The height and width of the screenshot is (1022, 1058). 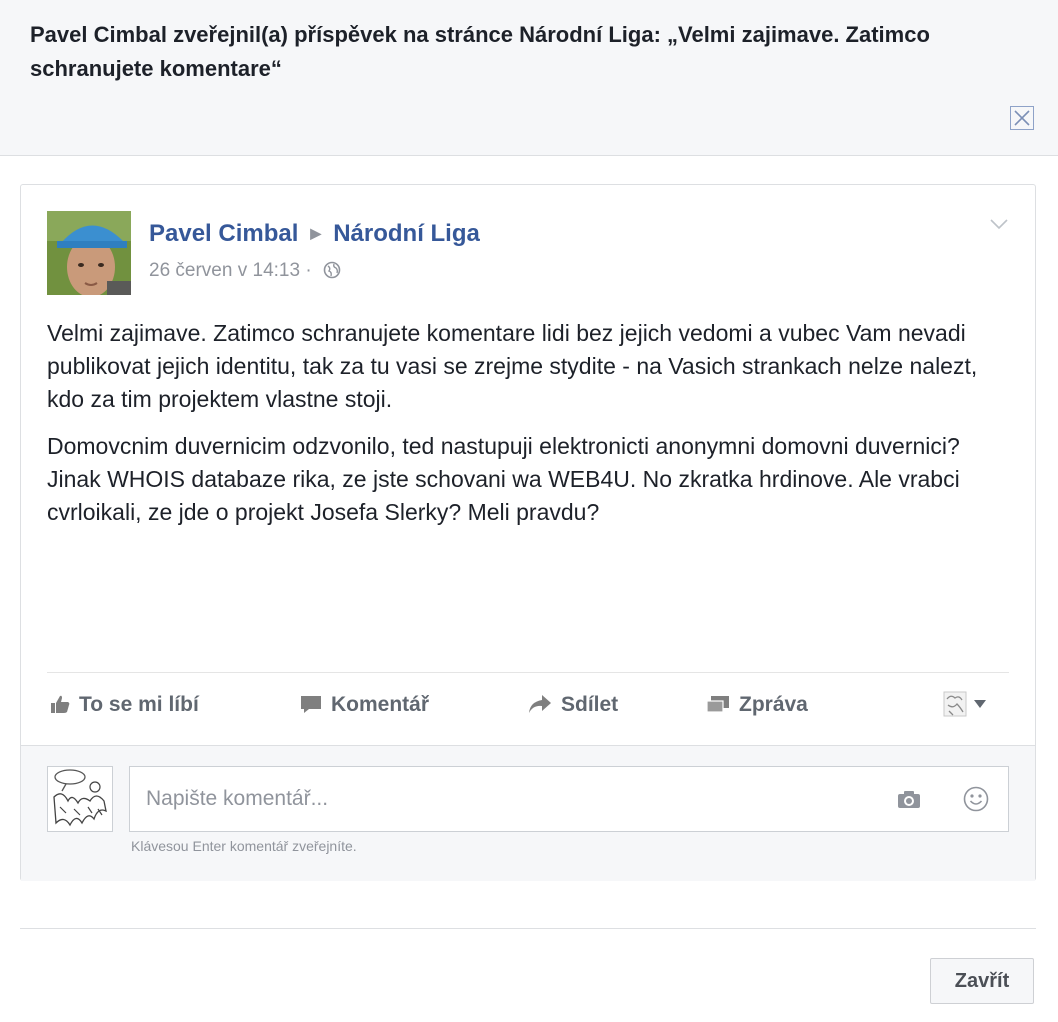 I want to click on thumbs-up-icon, so click(x=60, y=704).